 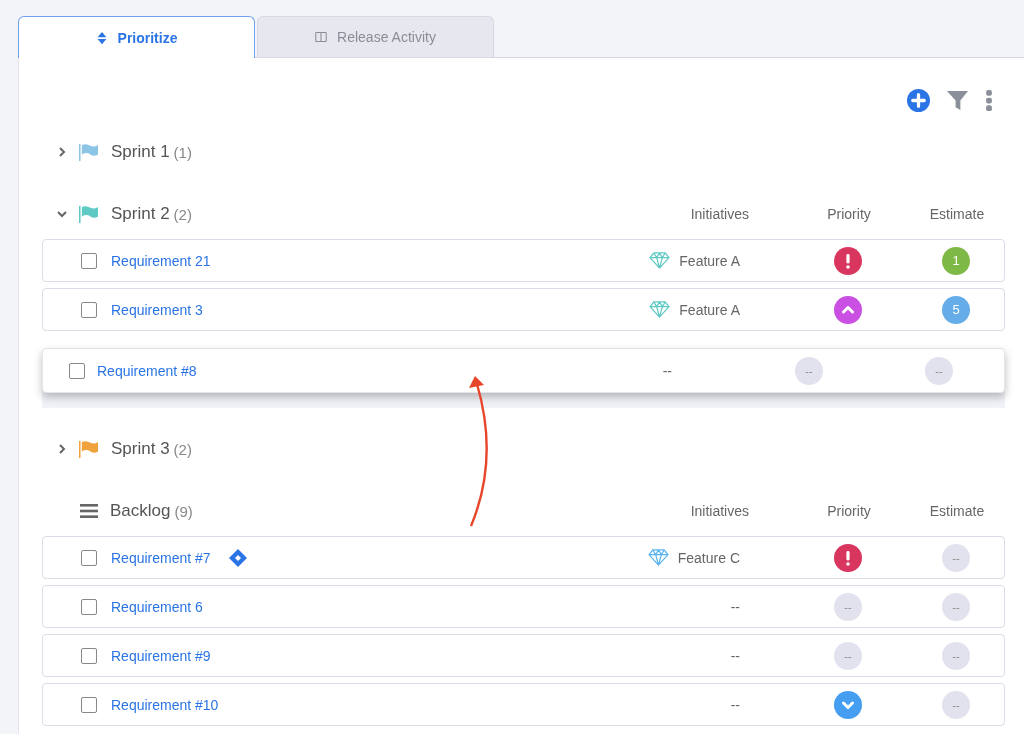 I want to click on tab: Prioritize, so click(x=136, y=37).